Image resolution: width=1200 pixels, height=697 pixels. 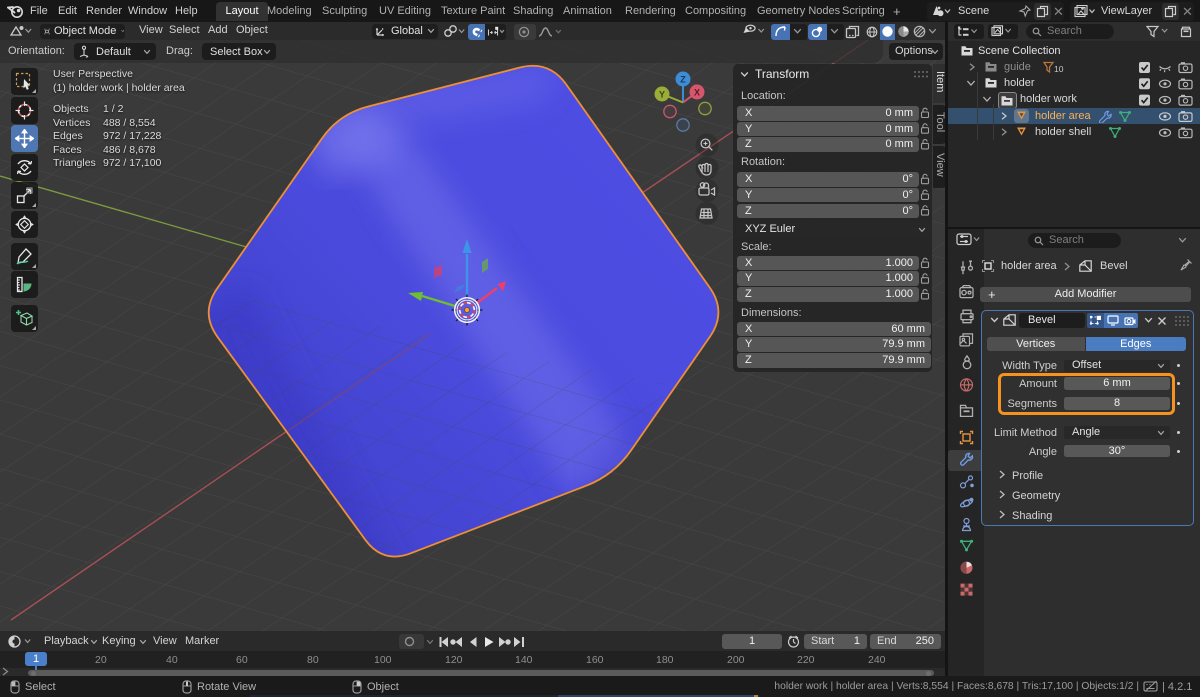 I want to click on svg-text: Y, so click(x=662, y=94).